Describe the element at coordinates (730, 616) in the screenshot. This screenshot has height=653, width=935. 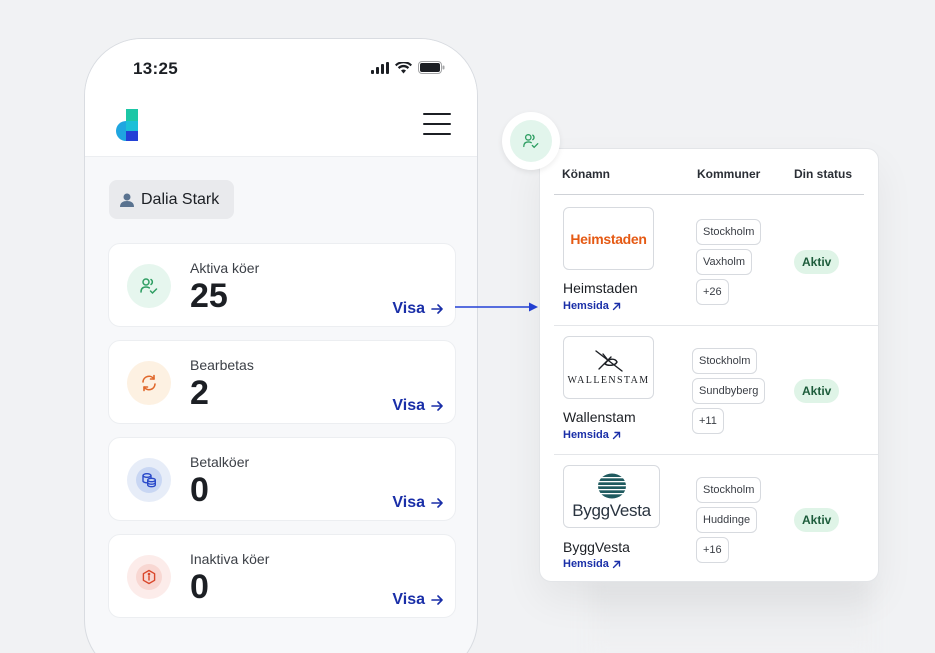
I see `panel-shadow` at that location.